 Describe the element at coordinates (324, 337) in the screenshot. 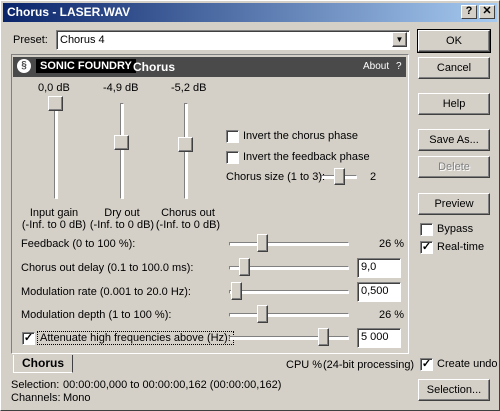

I see `attenuate-slider` at that location.